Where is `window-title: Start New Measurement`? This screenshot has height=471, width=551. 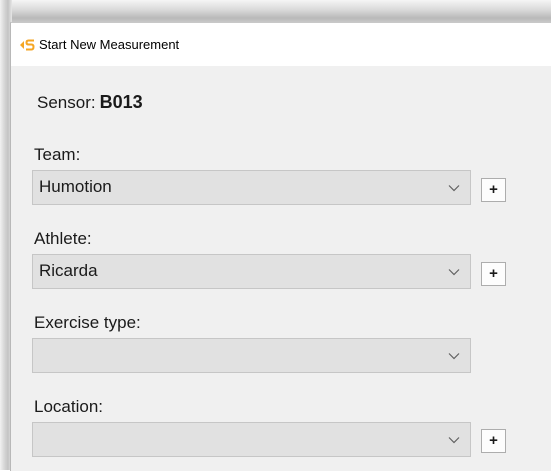 window-title: Start New Measurement is located at coordinates (109, 44).